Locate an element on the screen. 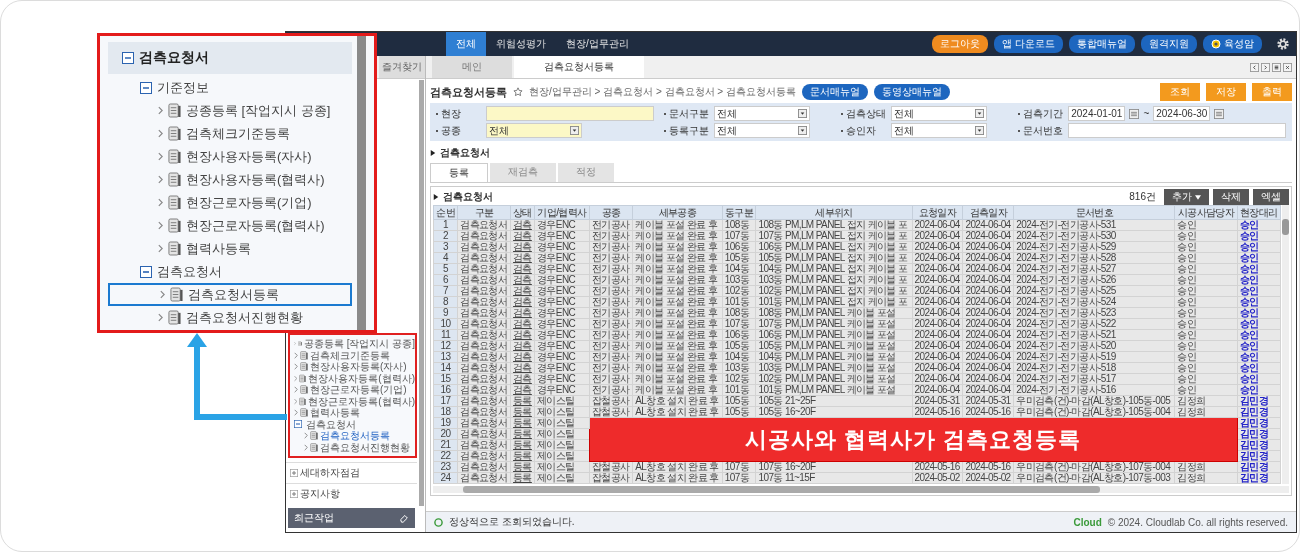 The image size is (1300, 552). favorites-tab: 즐겨찾기 is located at coordinates (402, 67).